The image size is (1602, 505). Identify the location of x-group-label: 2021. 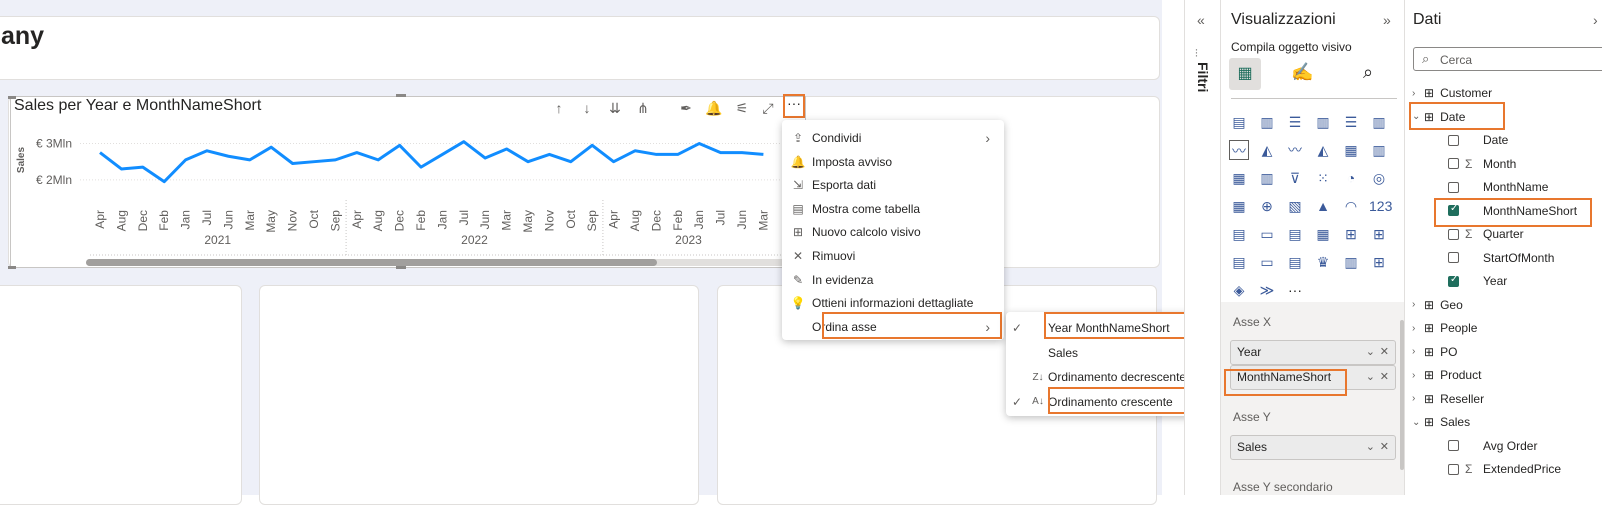
(217, 240).